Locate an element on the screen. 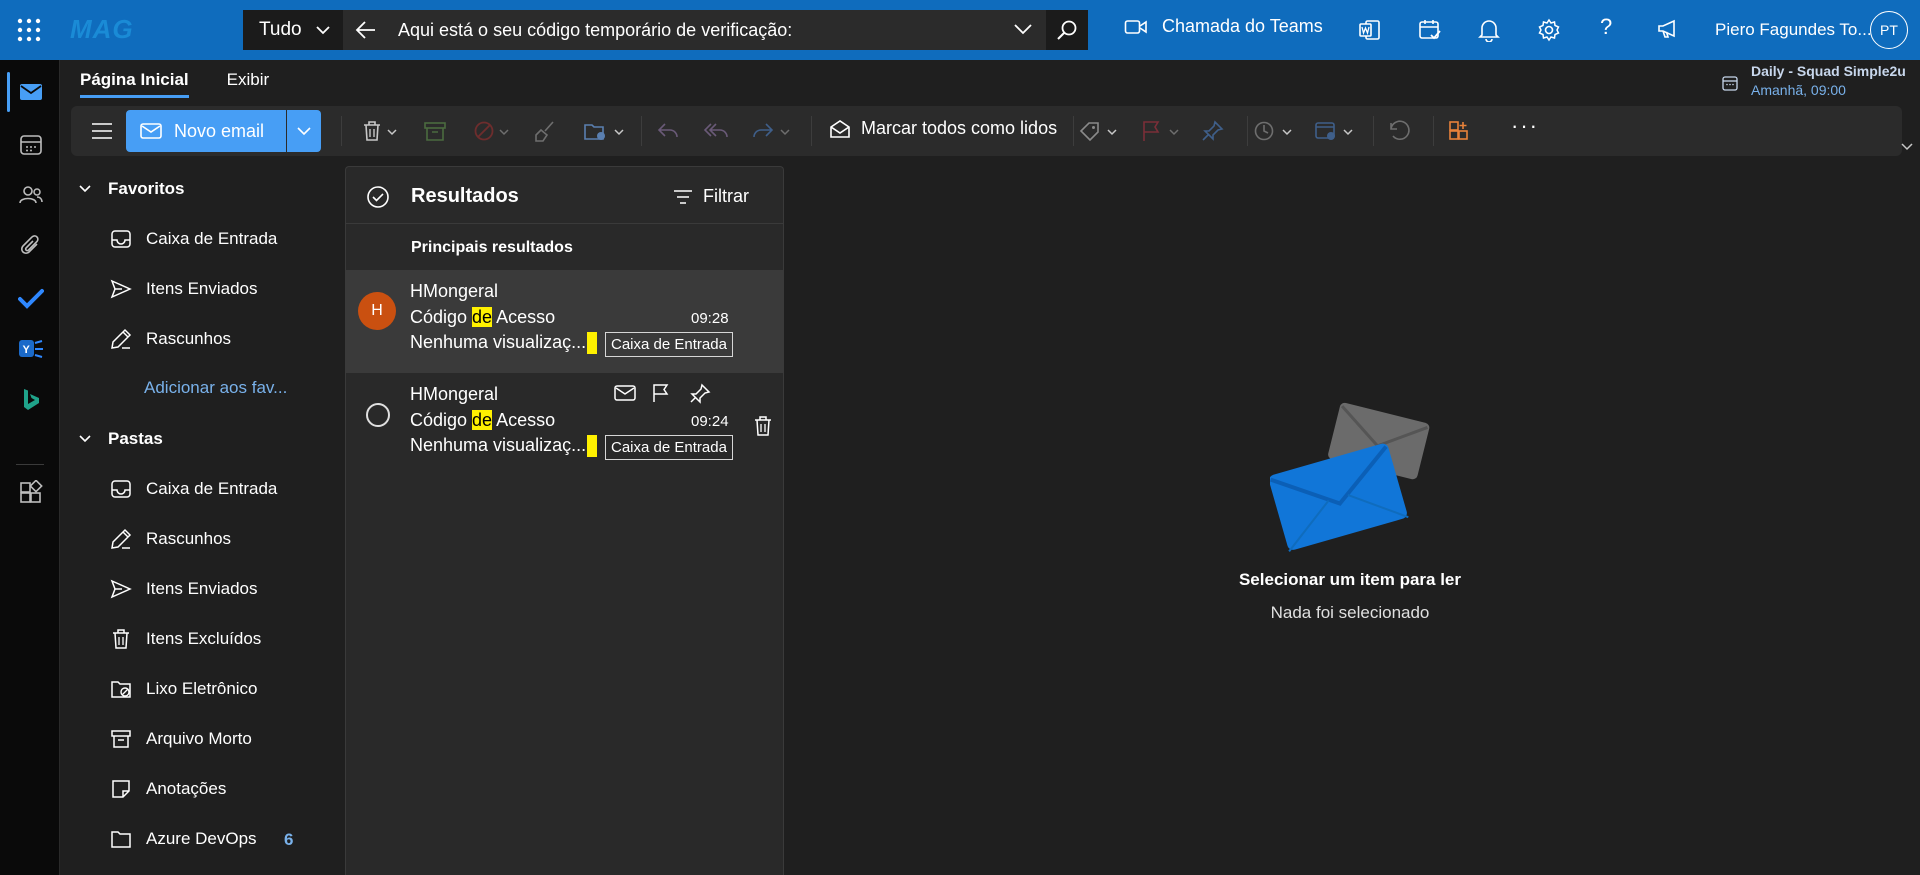 Image resolution: width=1920 pixels, height=875 pixels. send-icon is located at coordinates (121, 589).